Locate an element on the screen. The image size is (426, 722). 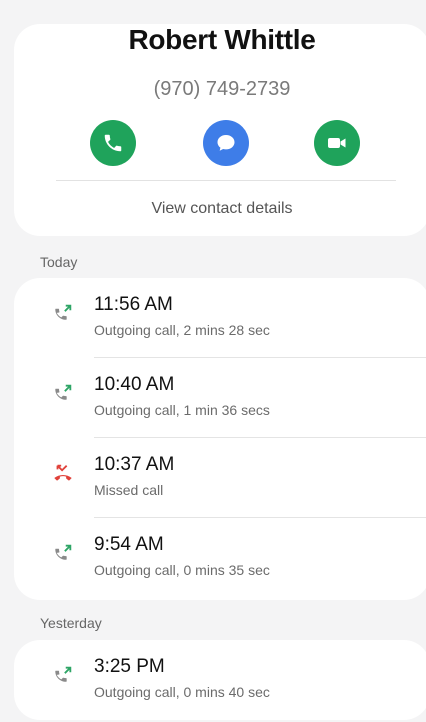
video-call-button is located at coordinates (337, 143).